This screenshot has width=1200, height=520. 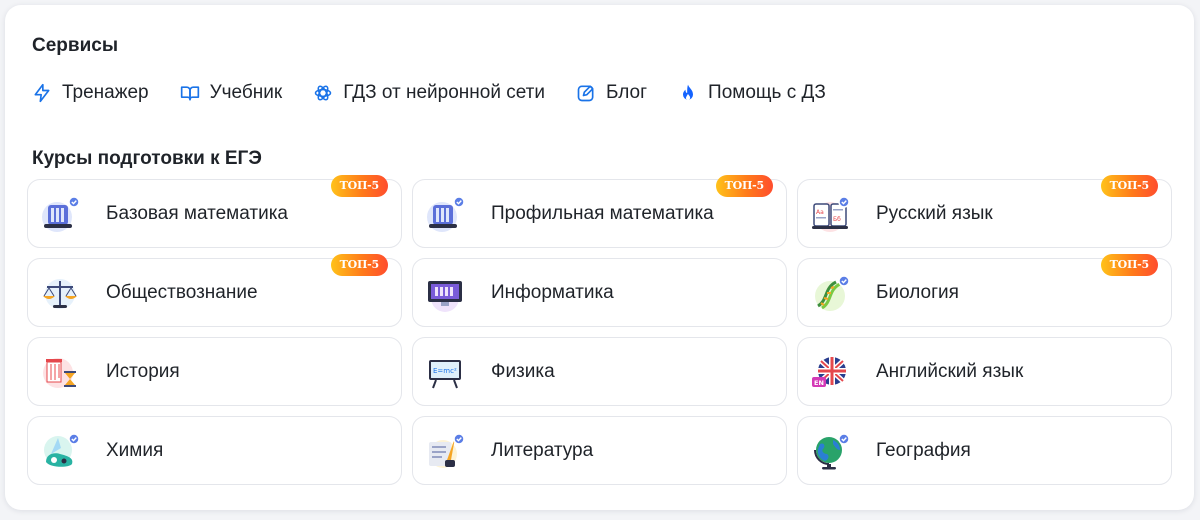 I want to click on scales-icon, so click(x=60, y=294).